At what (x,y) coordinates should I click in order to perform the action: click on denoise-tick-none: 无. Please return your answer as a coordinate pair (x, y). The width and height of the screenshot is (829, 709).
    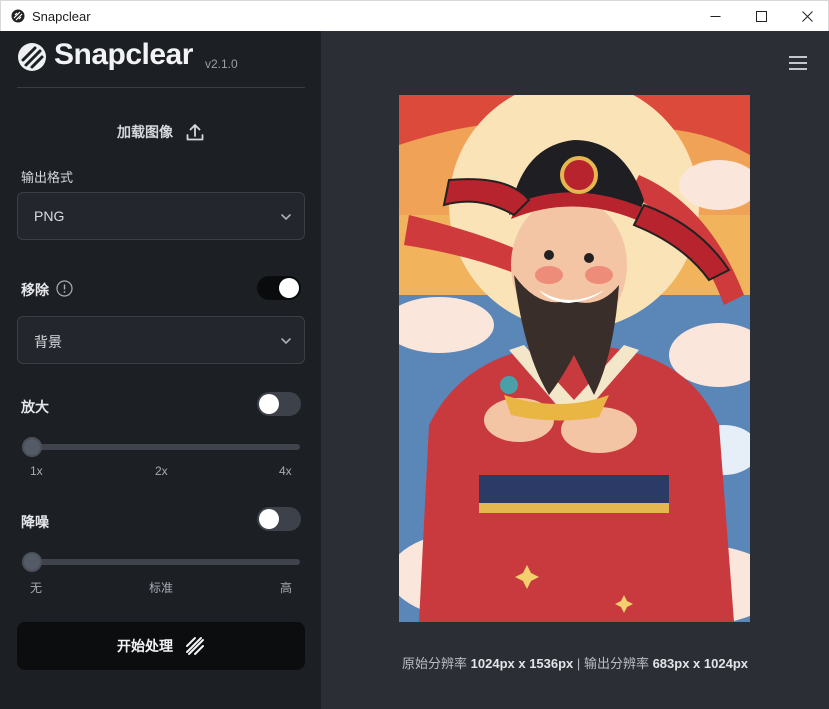
    Looking at the image, I should click on (36, 588).